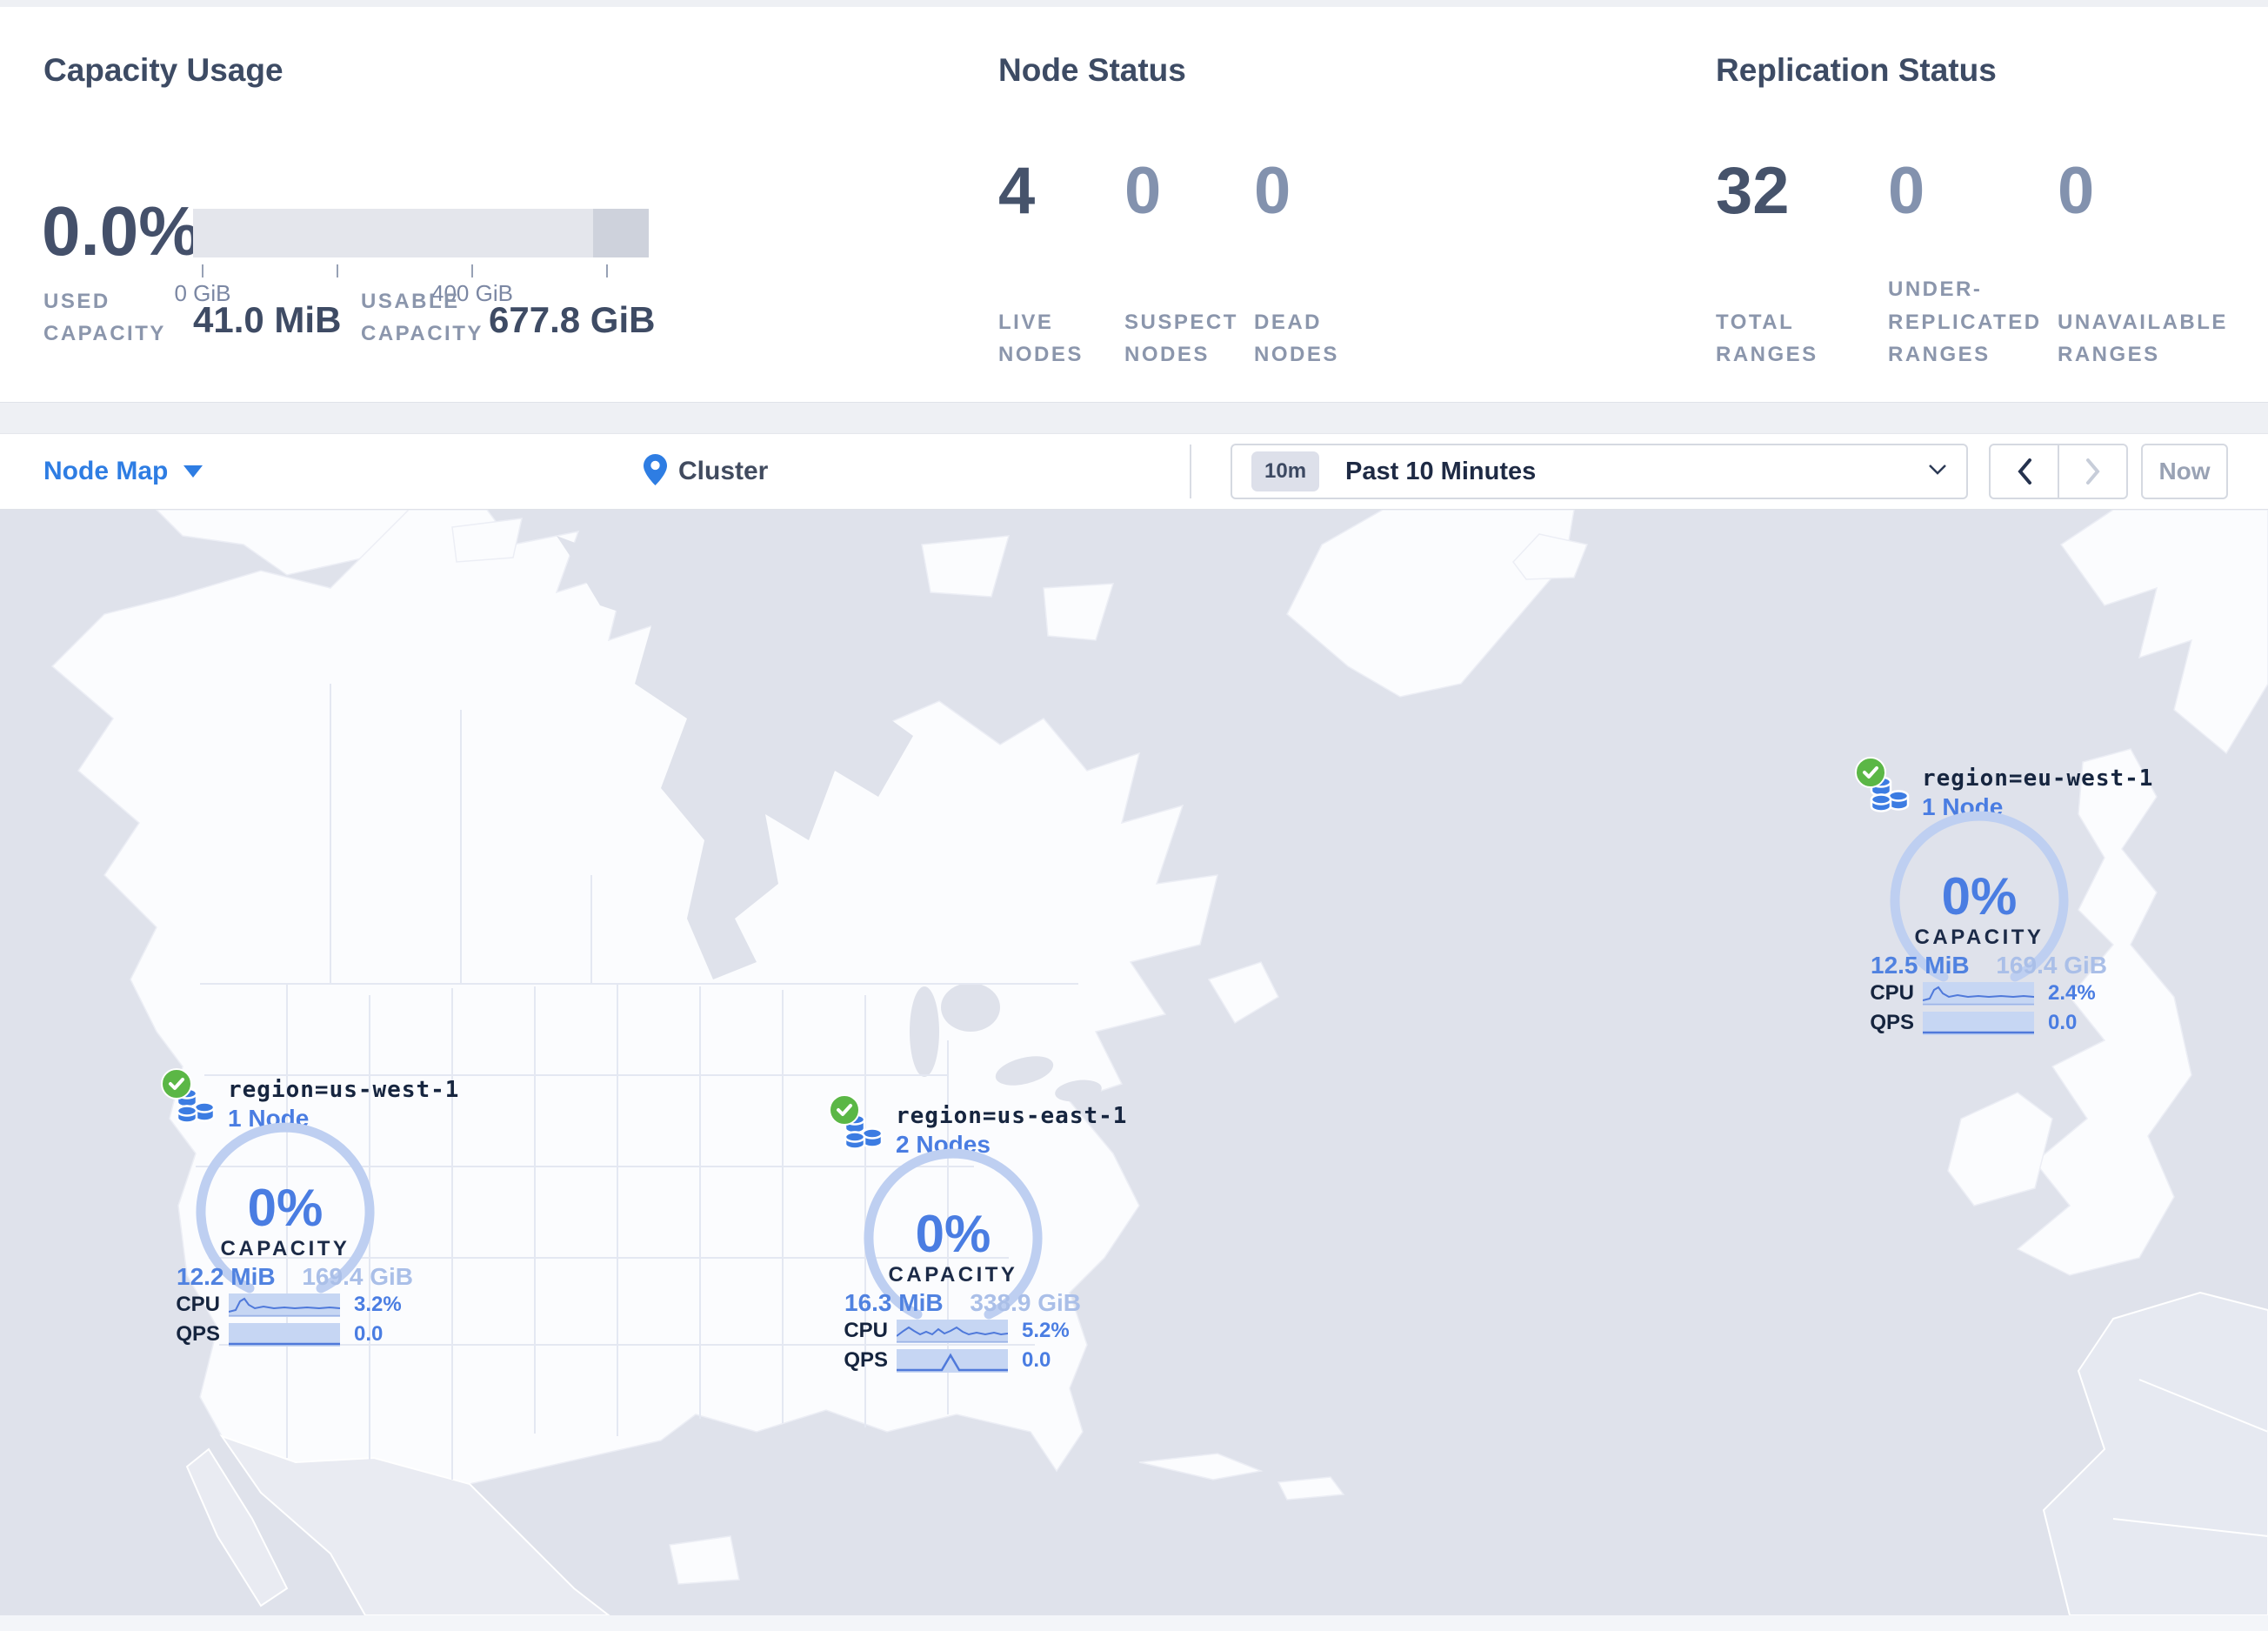 This screenshot has height=1631, width=2268. Describe the element at coordinates (1767, 338) in the screenshot. I see `total-ranges-label: TOTAL RANGES` at that location.